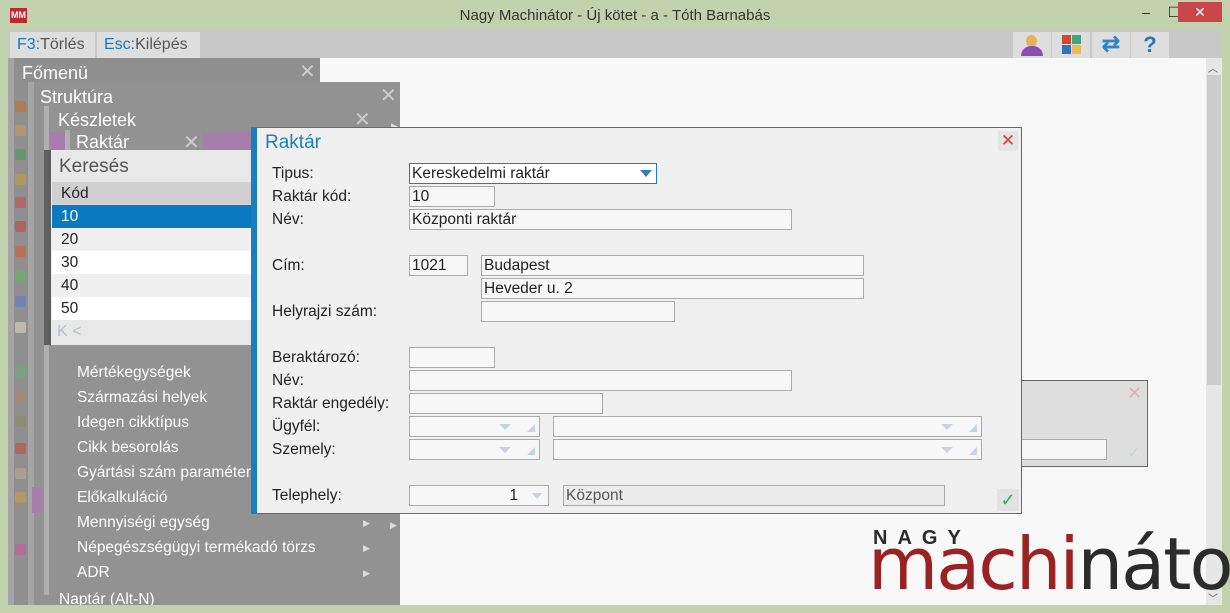 This screenshot has width=1230, height=613. I want to click on label: Helyrajzi szám:, so click(325, 311).